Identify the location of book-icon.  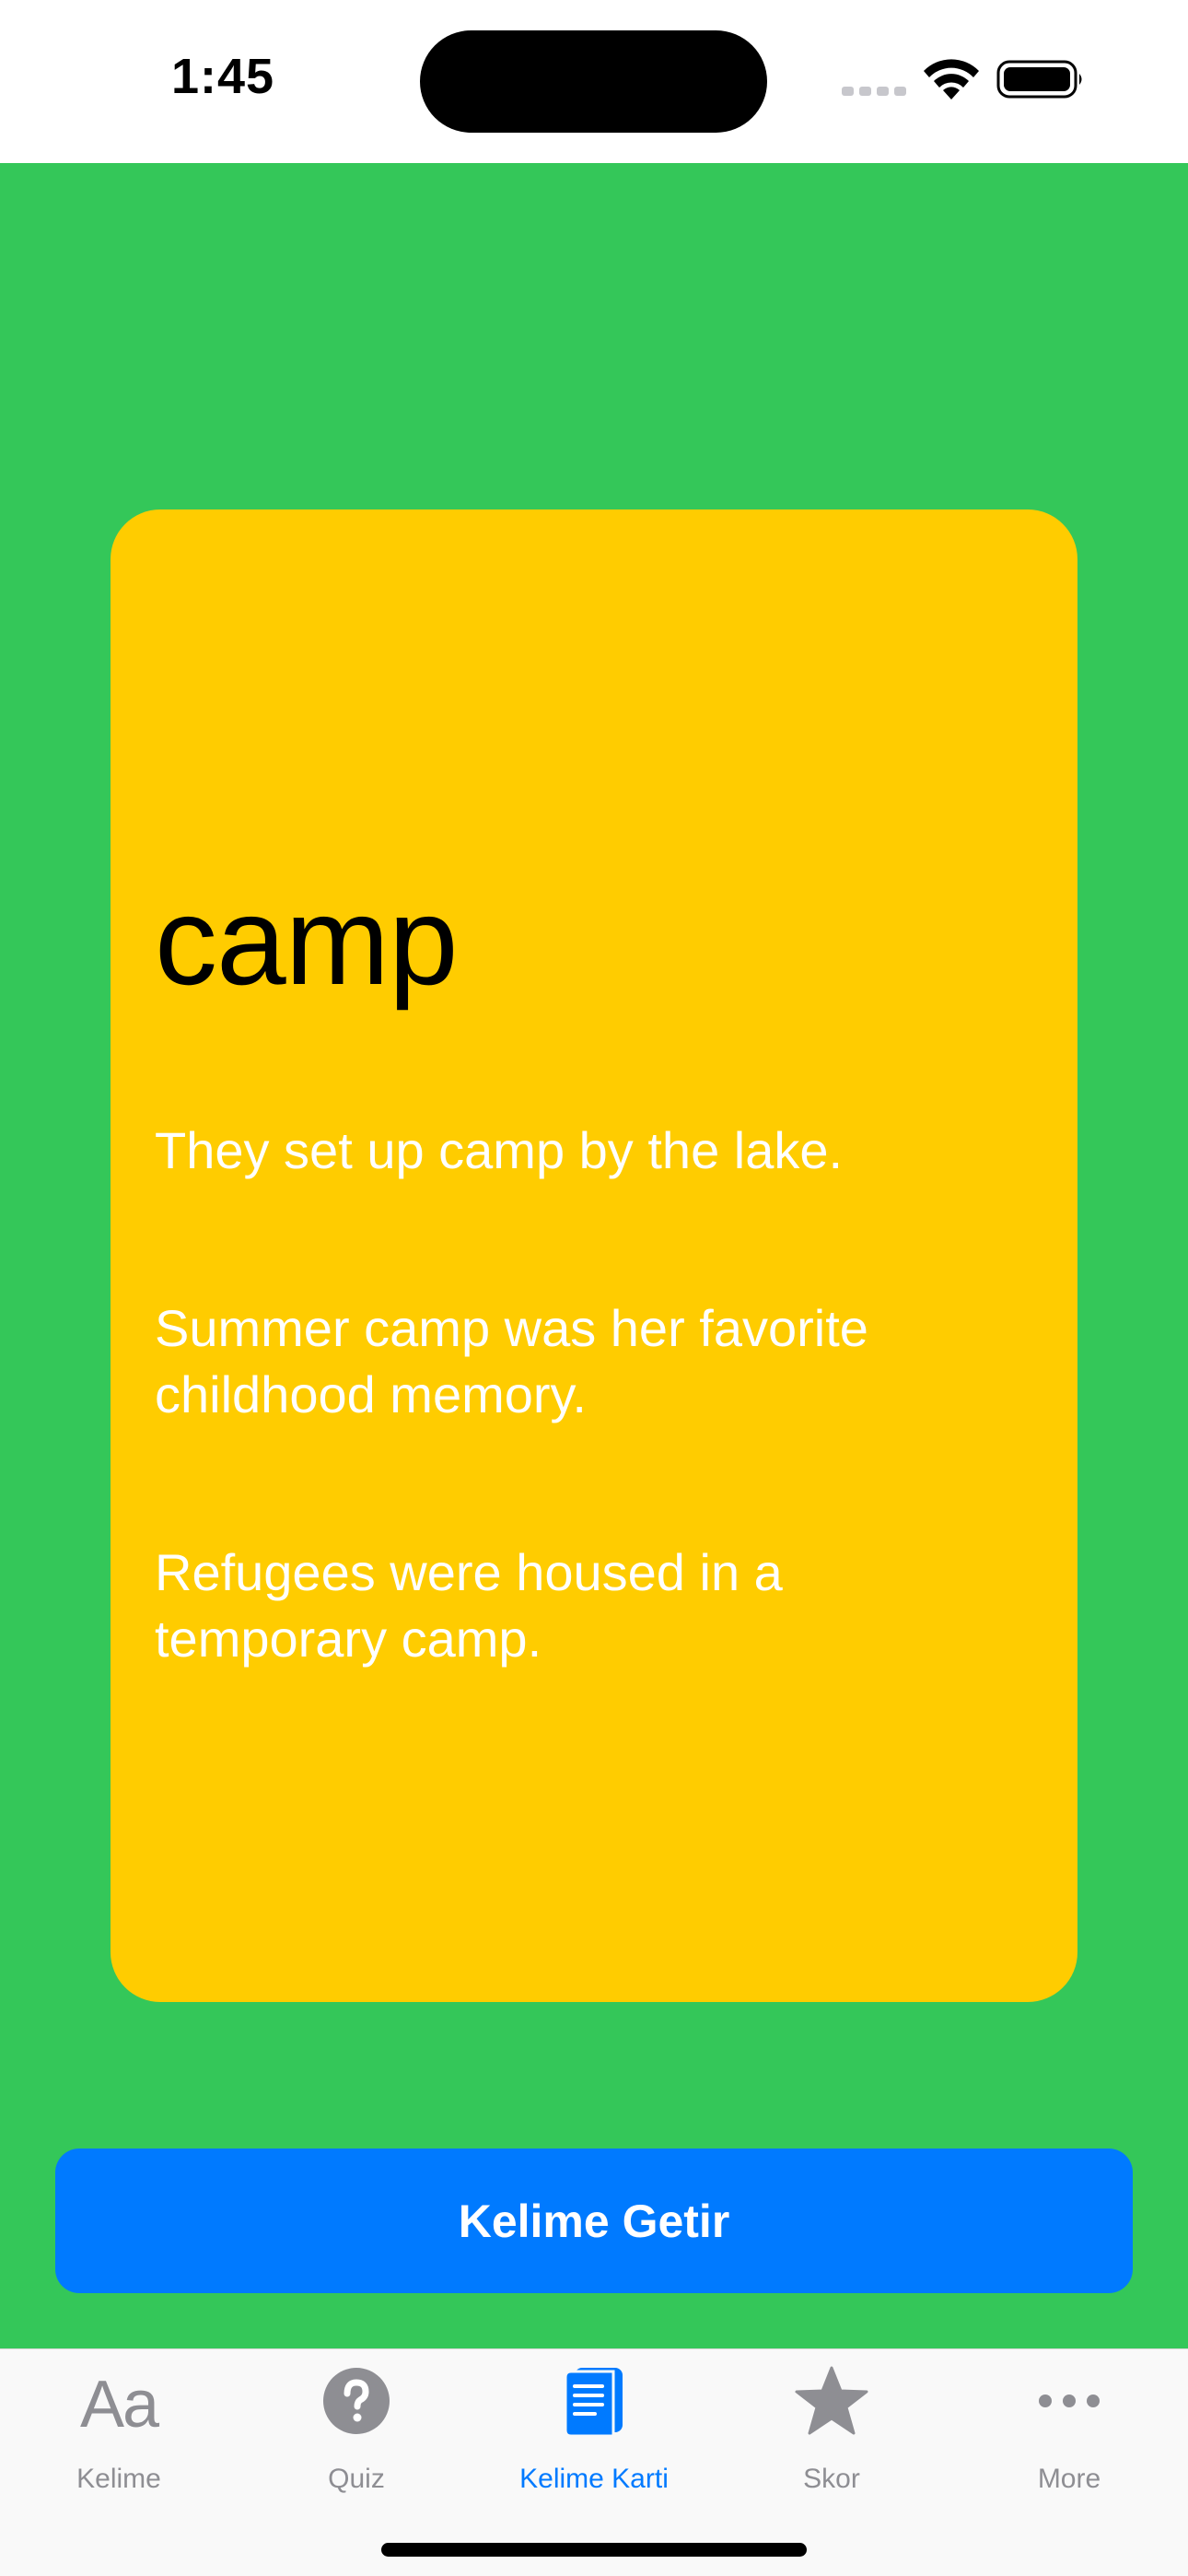
(593, 2403).